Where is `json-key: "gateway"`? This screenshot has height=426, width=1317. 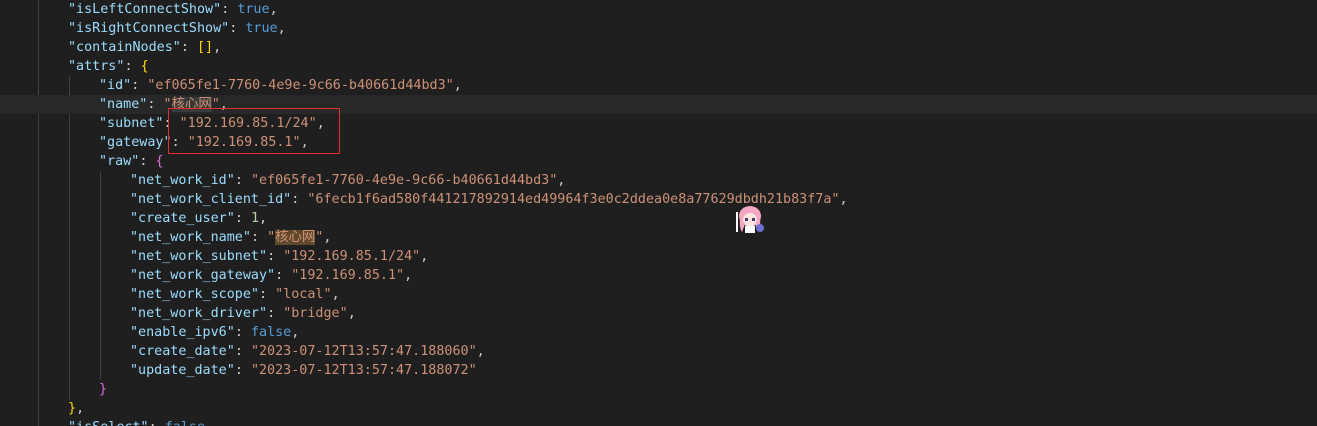 json-key: "gateway" is located at coordinates (135, 142).